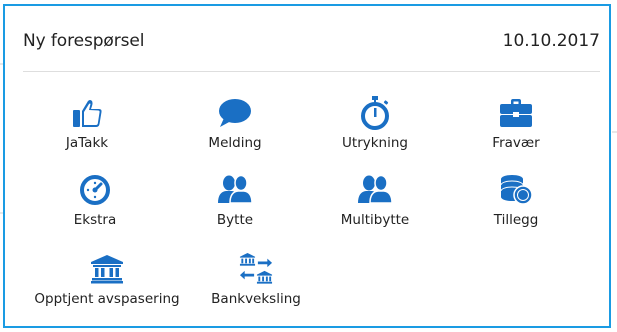 This screenshot has width=617, height=332. I want to click on coins-icon, so click(516, 190).